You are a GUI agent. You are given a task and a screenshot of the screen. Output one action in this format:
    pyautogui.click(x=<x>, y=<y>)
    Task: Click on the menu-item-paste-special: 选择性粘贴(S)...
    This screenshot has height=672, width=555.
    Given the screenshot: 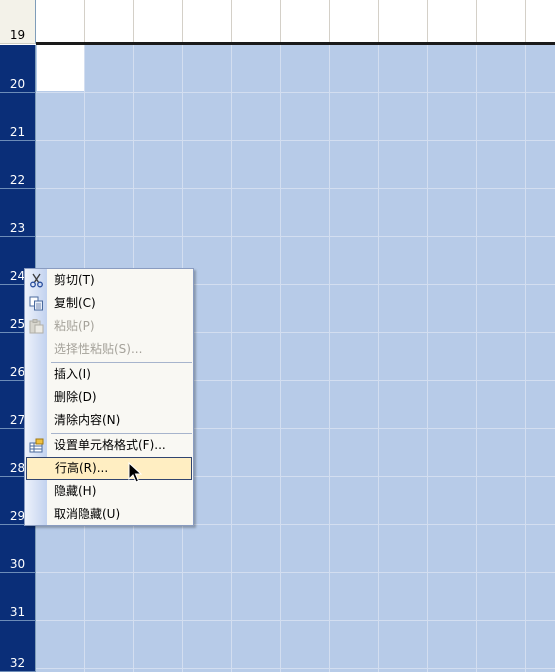 What is the action you would take?
    pyautogui.click(x=109, y=349)
    